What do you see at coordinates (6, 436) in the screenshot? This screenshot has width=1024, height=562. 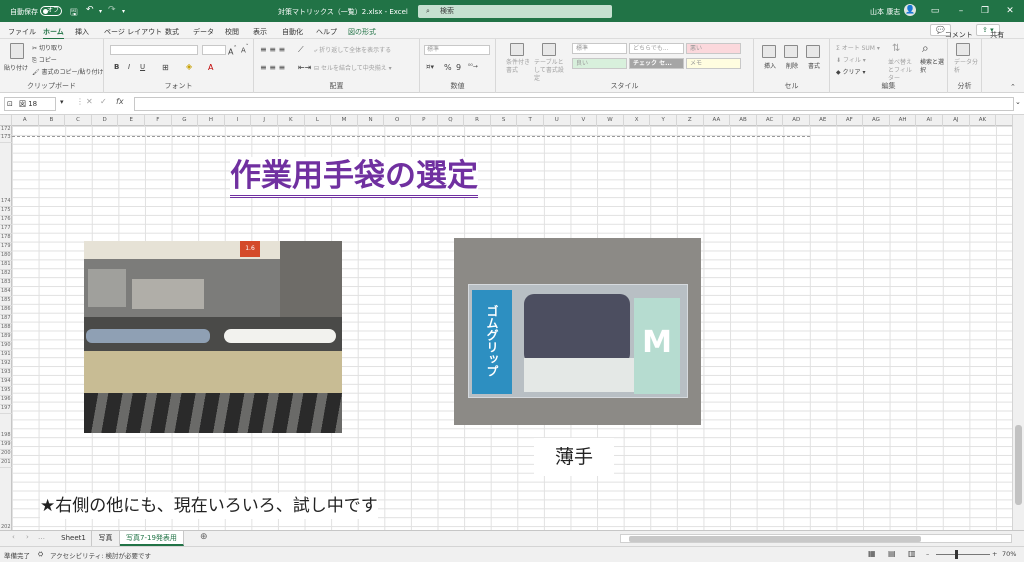 I see `row-header: 198` at bounding box center [6, 436].